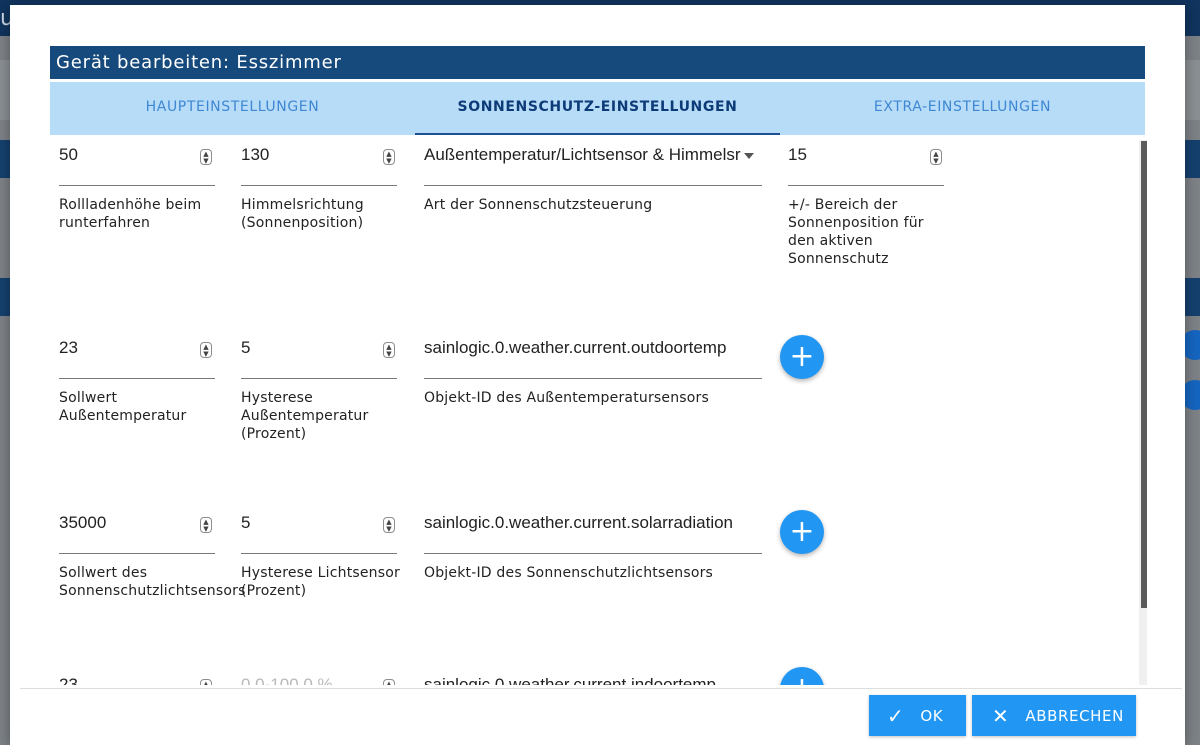  Describe the element at coordinates (68, 348) in the screenshot. I see `outdoor-temp-setpoint-input: 23` at that location.